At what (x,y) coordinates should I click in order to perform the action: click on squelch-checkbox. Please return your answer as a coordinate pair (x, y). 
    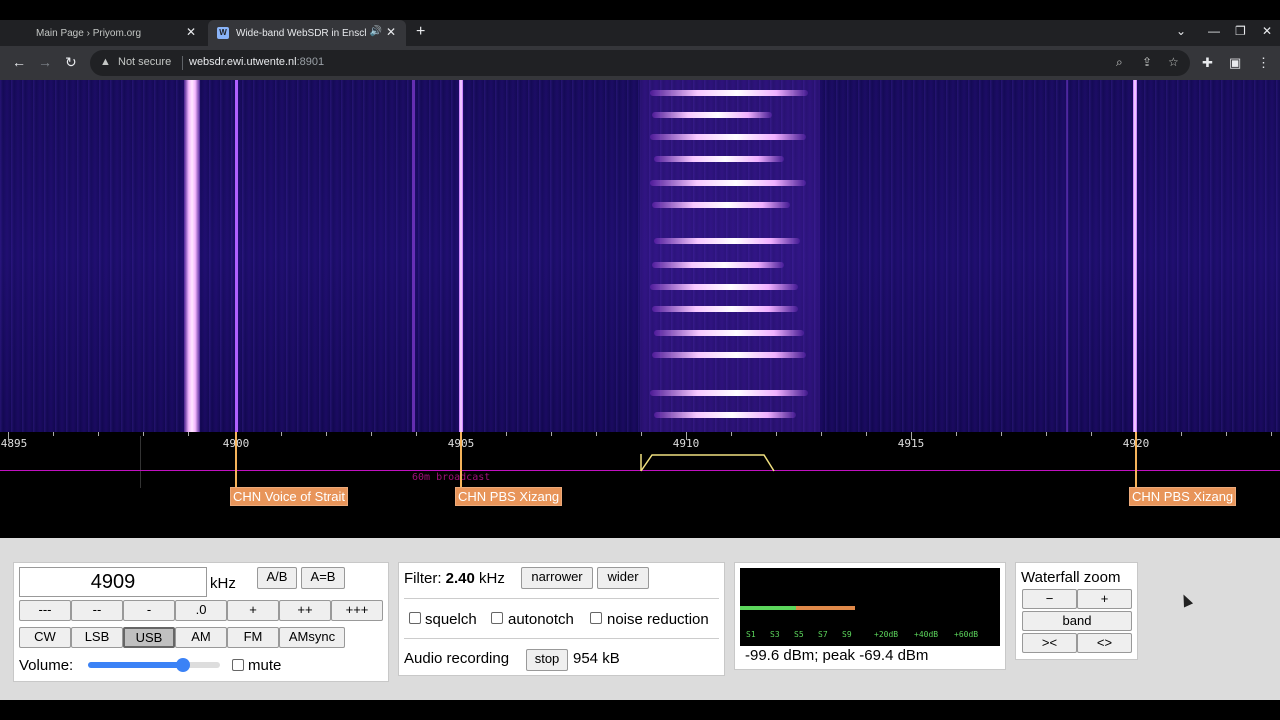
    Looking at the image, I should click on (415, 618).